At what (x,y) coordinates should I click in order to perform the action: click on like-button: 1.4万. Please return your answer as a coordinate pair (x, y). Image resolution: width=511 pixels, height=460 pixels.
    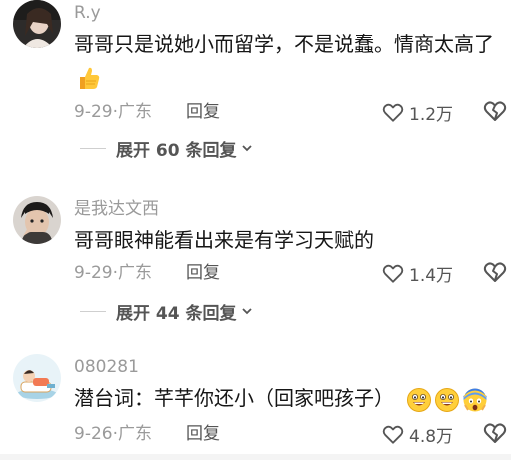
    Looking at the image, I should click on (417, 273).